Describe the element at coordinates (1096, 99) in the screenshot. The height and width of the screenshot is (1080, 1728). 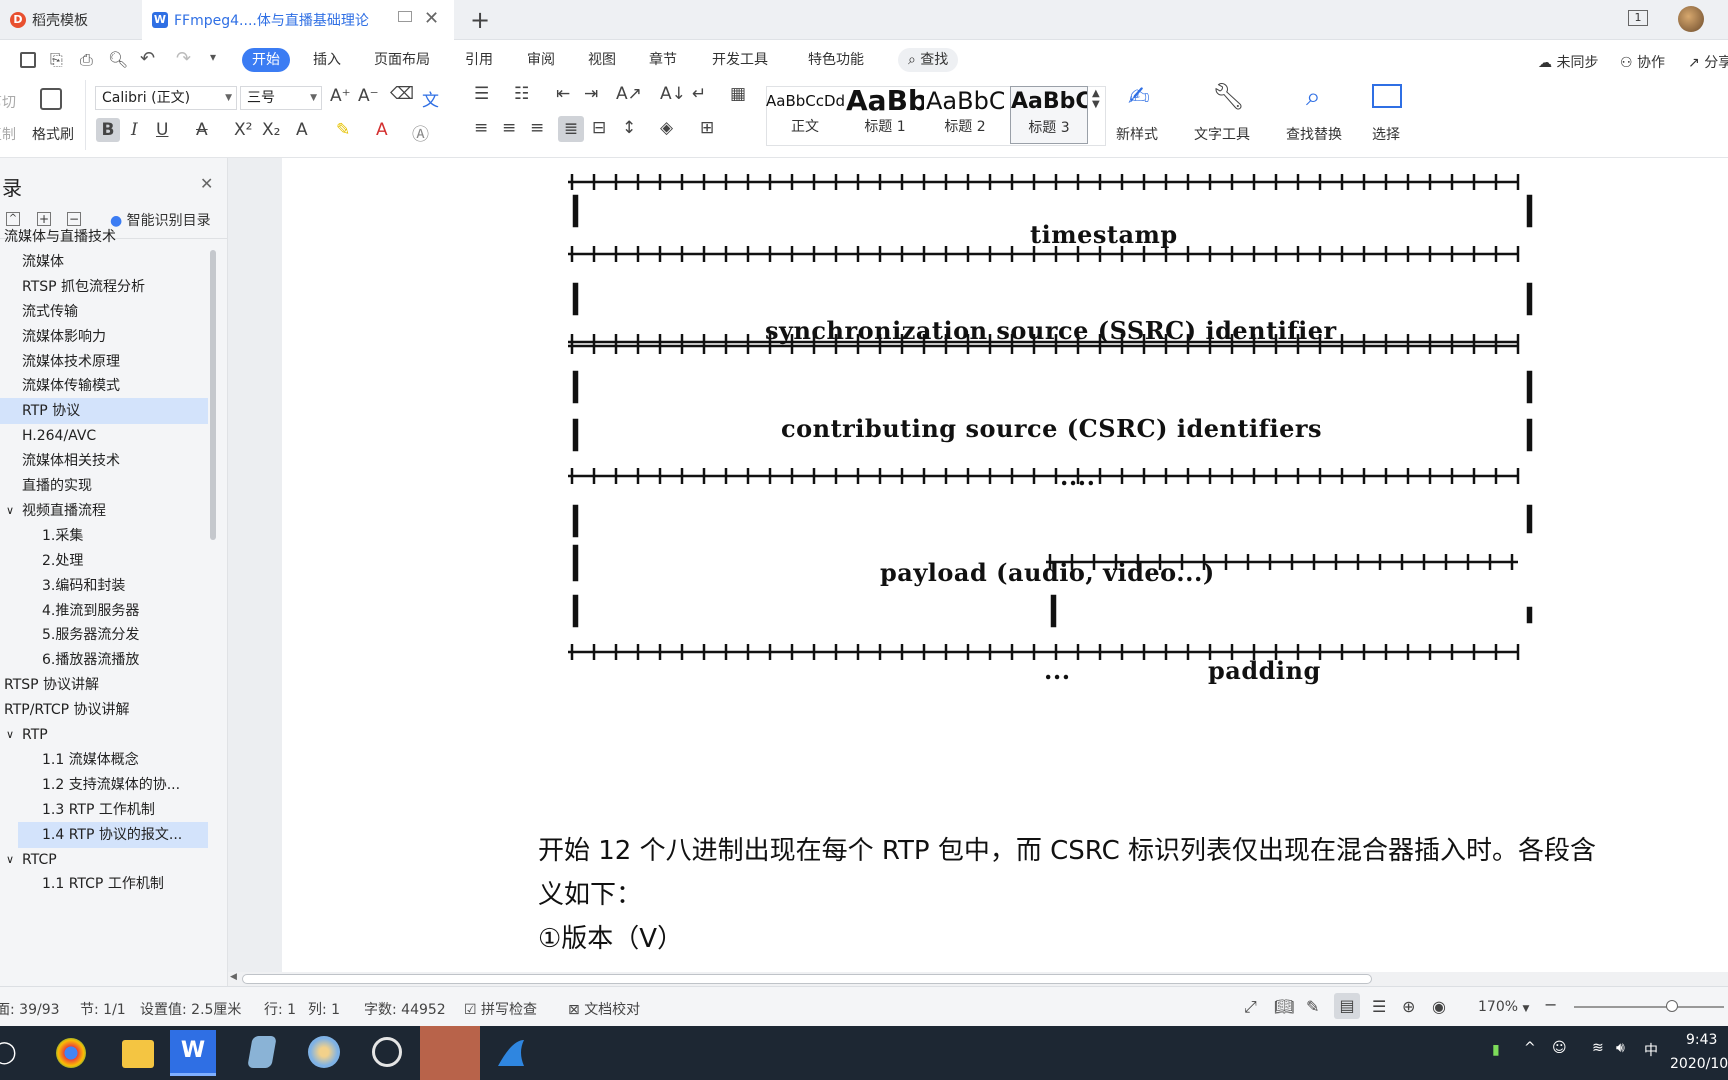
I see `gallery-scroll-icon: ▲ ▼` at that location.